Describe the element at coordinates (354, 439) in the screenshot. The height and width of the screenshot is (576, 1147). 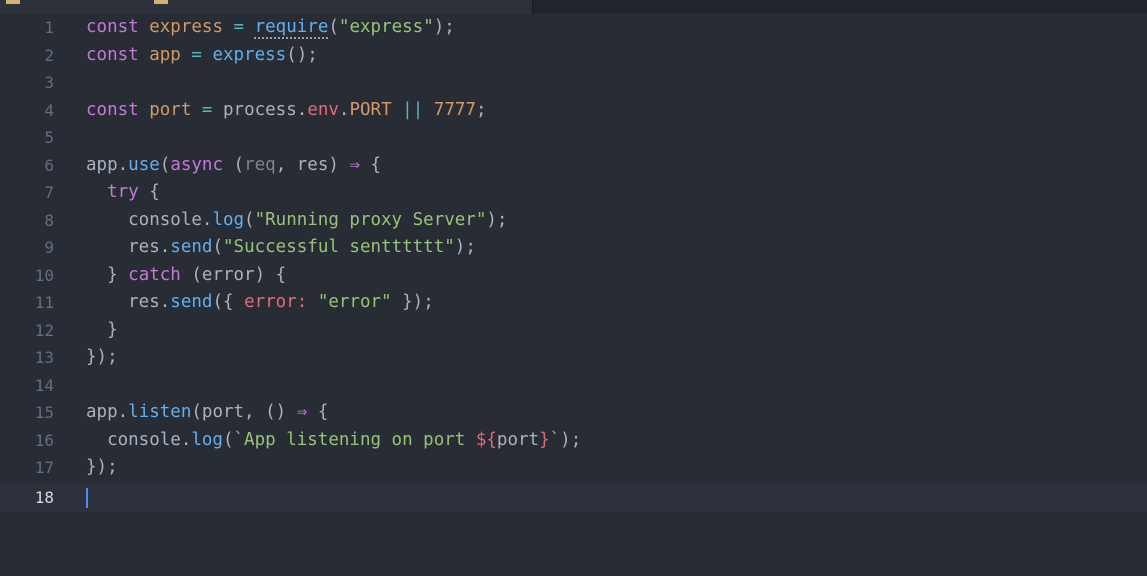
I see `template-literal: `App listening on port` at that location.